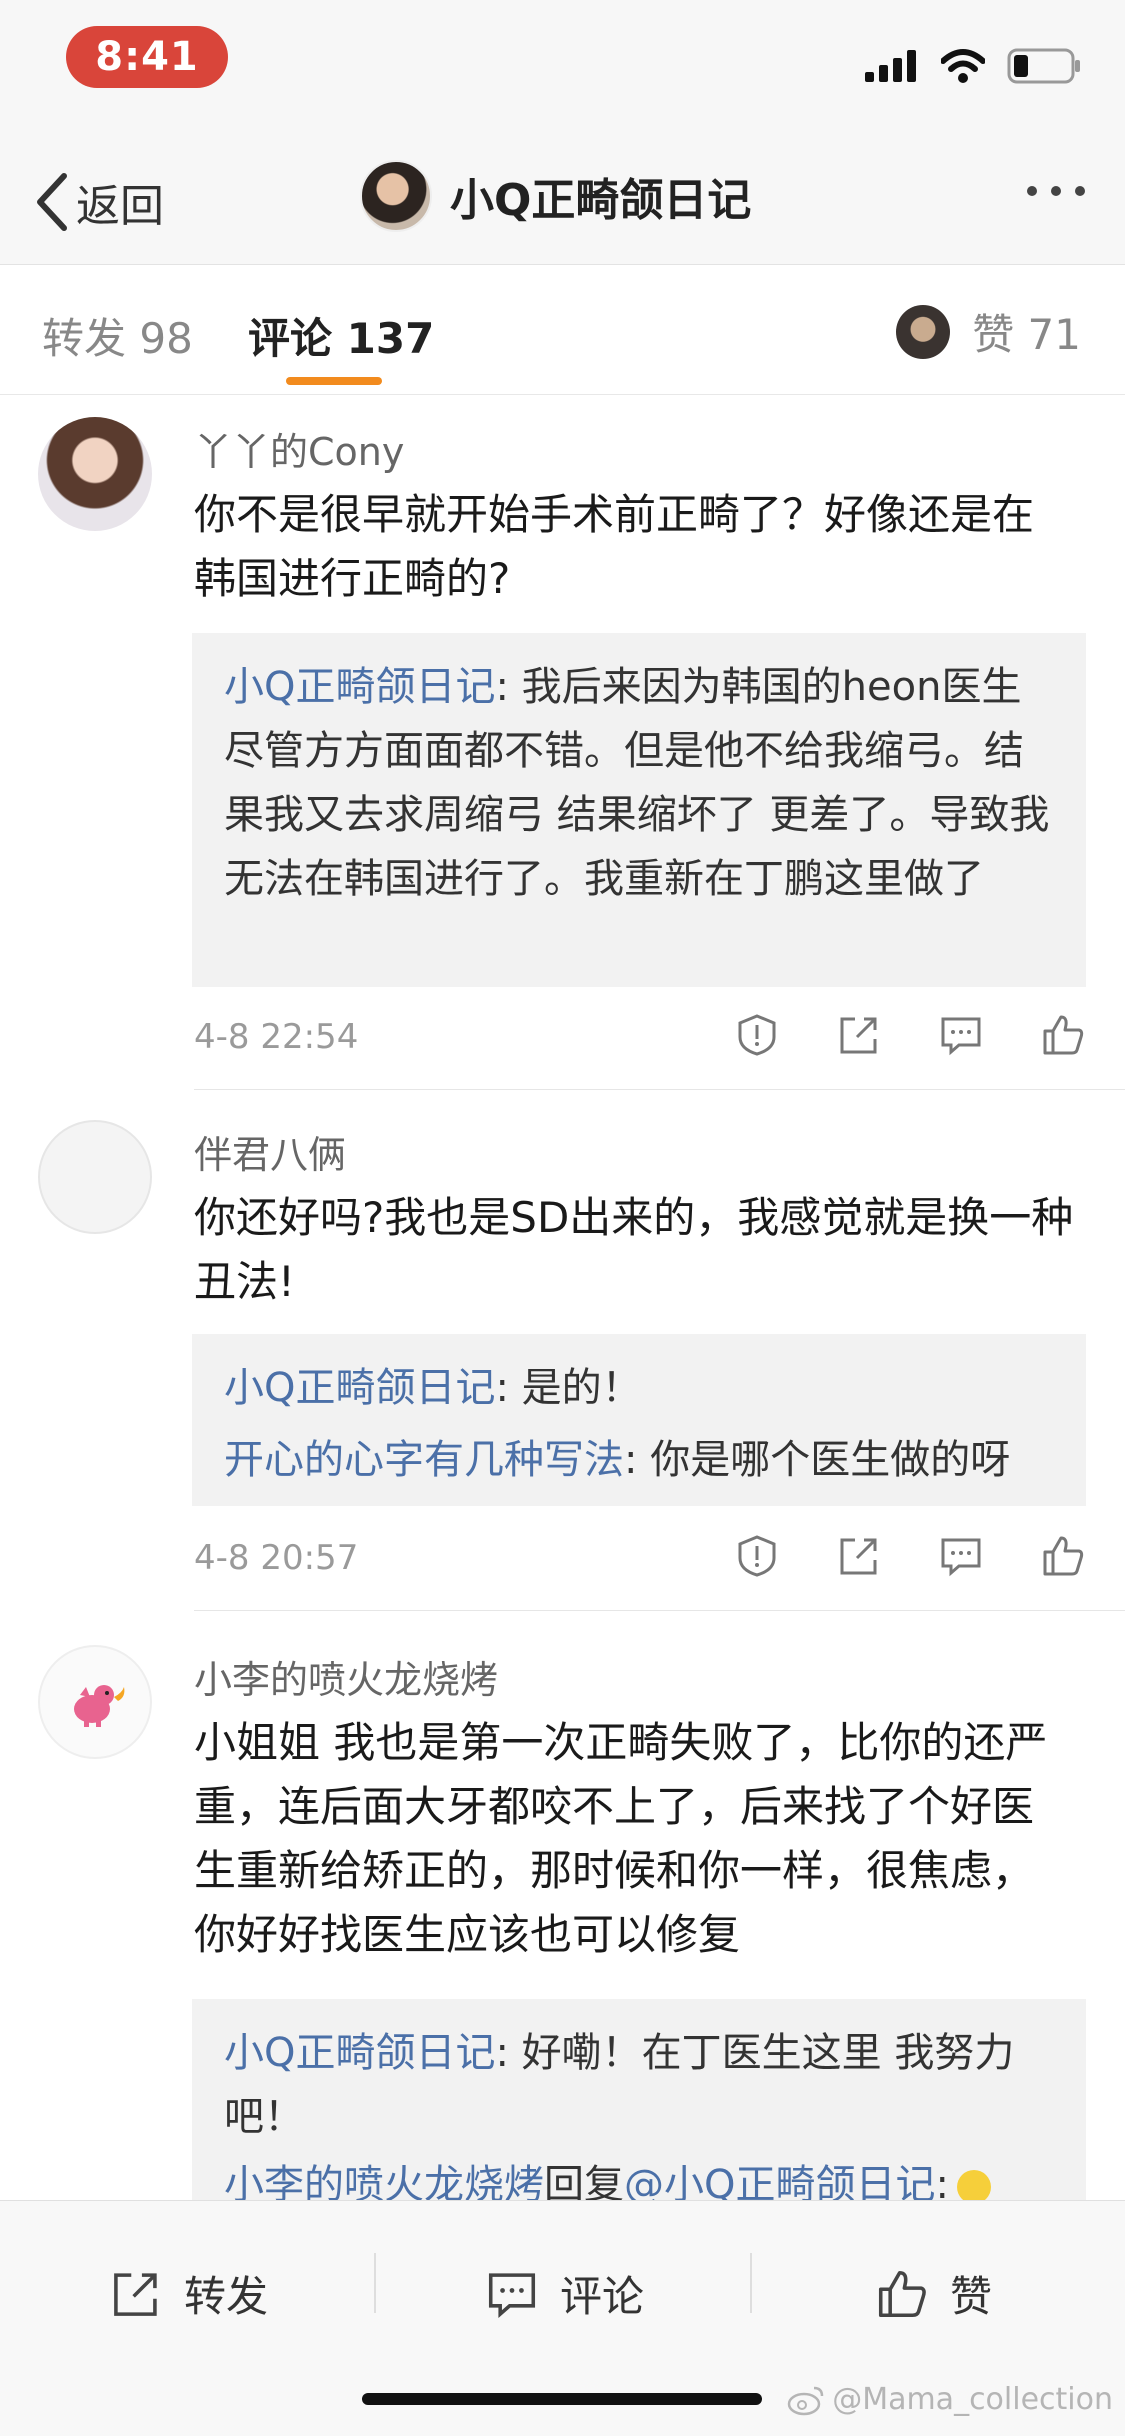 The image size is (1125, 2436). I want to click on nav-bar: 返回 小Q正畸颌日记, so click(562, 197).